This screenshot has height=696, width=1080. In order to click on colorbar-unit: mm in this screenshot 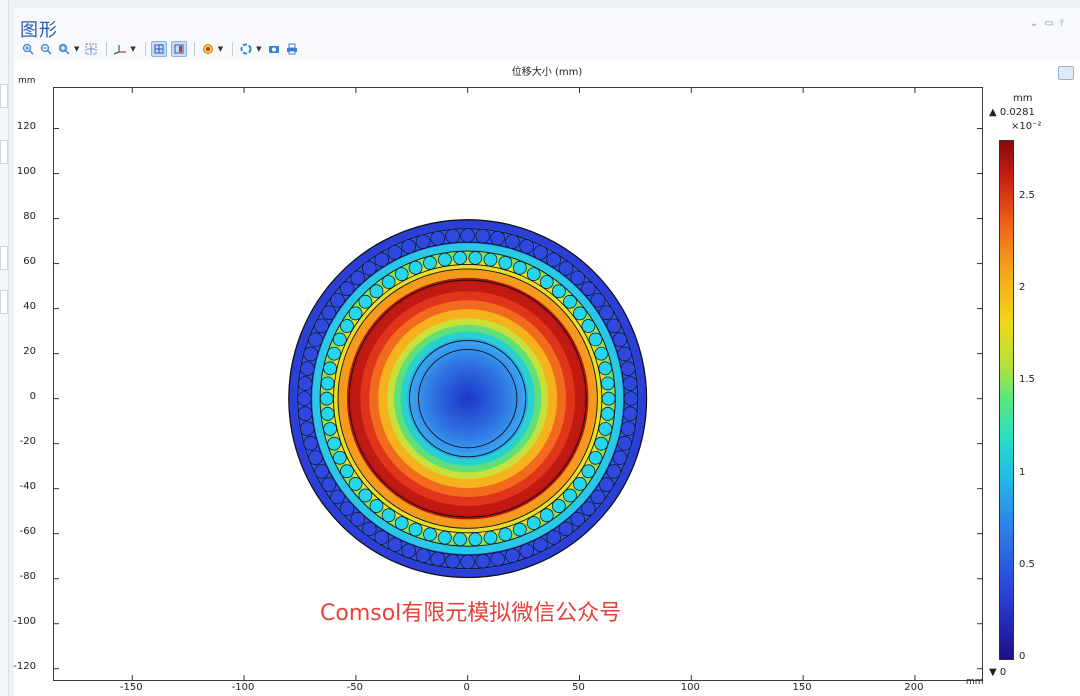, I will do `click(1023, 98)`.